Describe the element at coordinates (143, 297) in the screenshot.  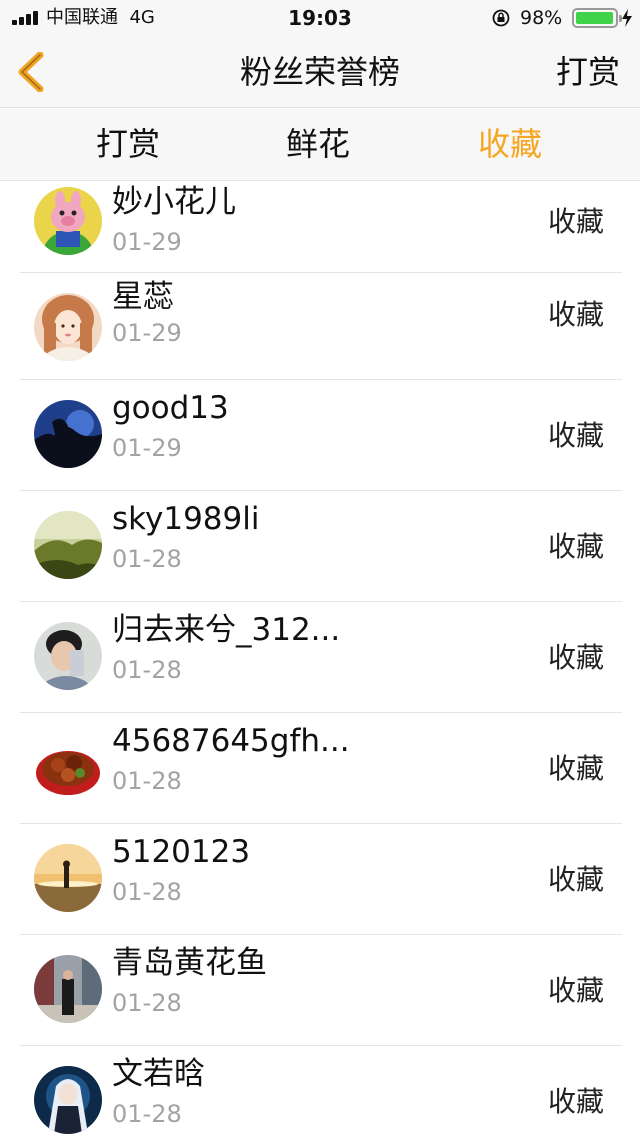
I see `fan-name: 星蕊` at that location.